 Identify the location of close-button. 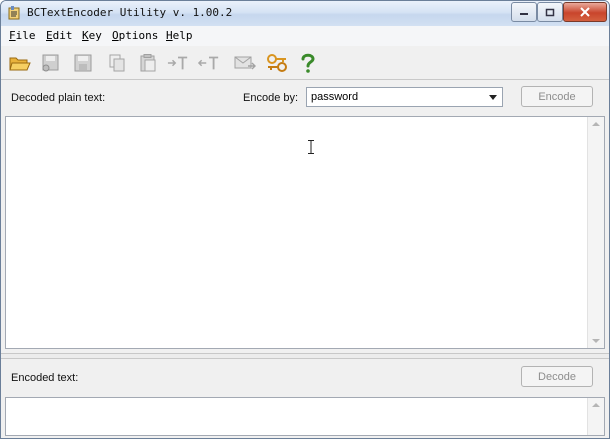
(585, 12).